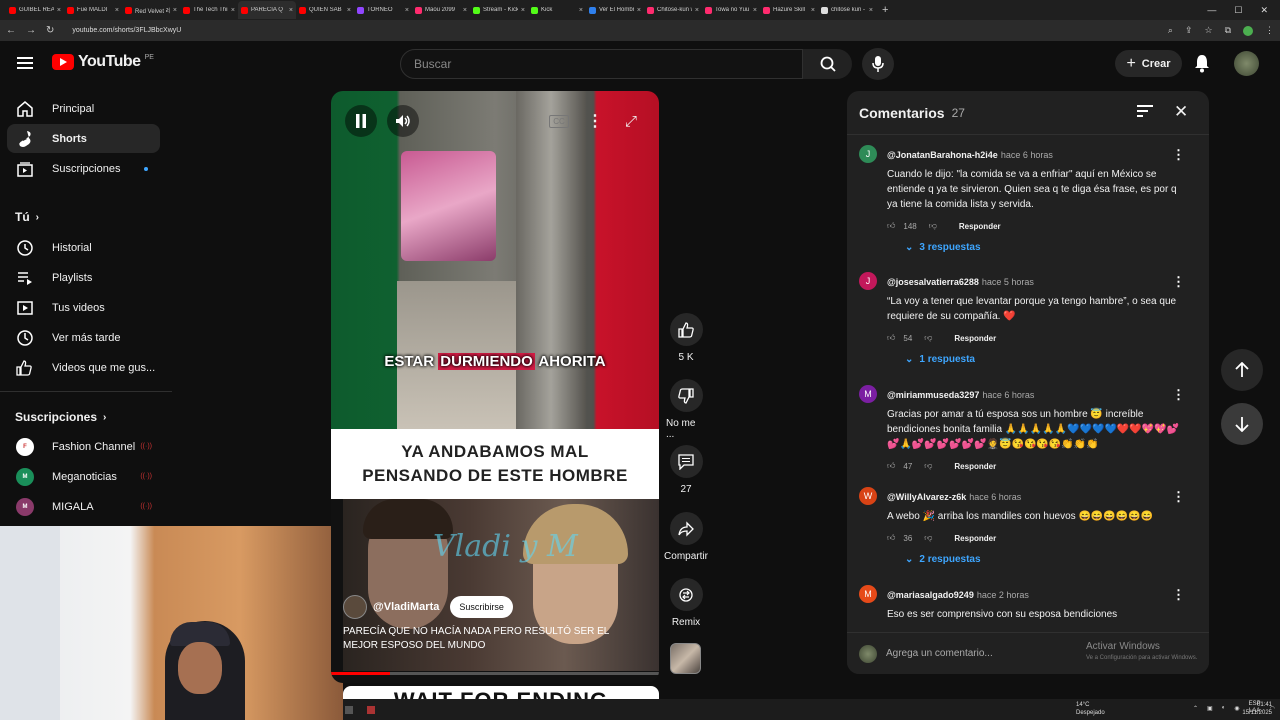 The height and width of the screenshot is (720, 1280). What do you see at coordinates (83, 168) in the screenshot?
I see `sidebar-item-suscripciones: Suscripciones` at bounding box center [83, 168].